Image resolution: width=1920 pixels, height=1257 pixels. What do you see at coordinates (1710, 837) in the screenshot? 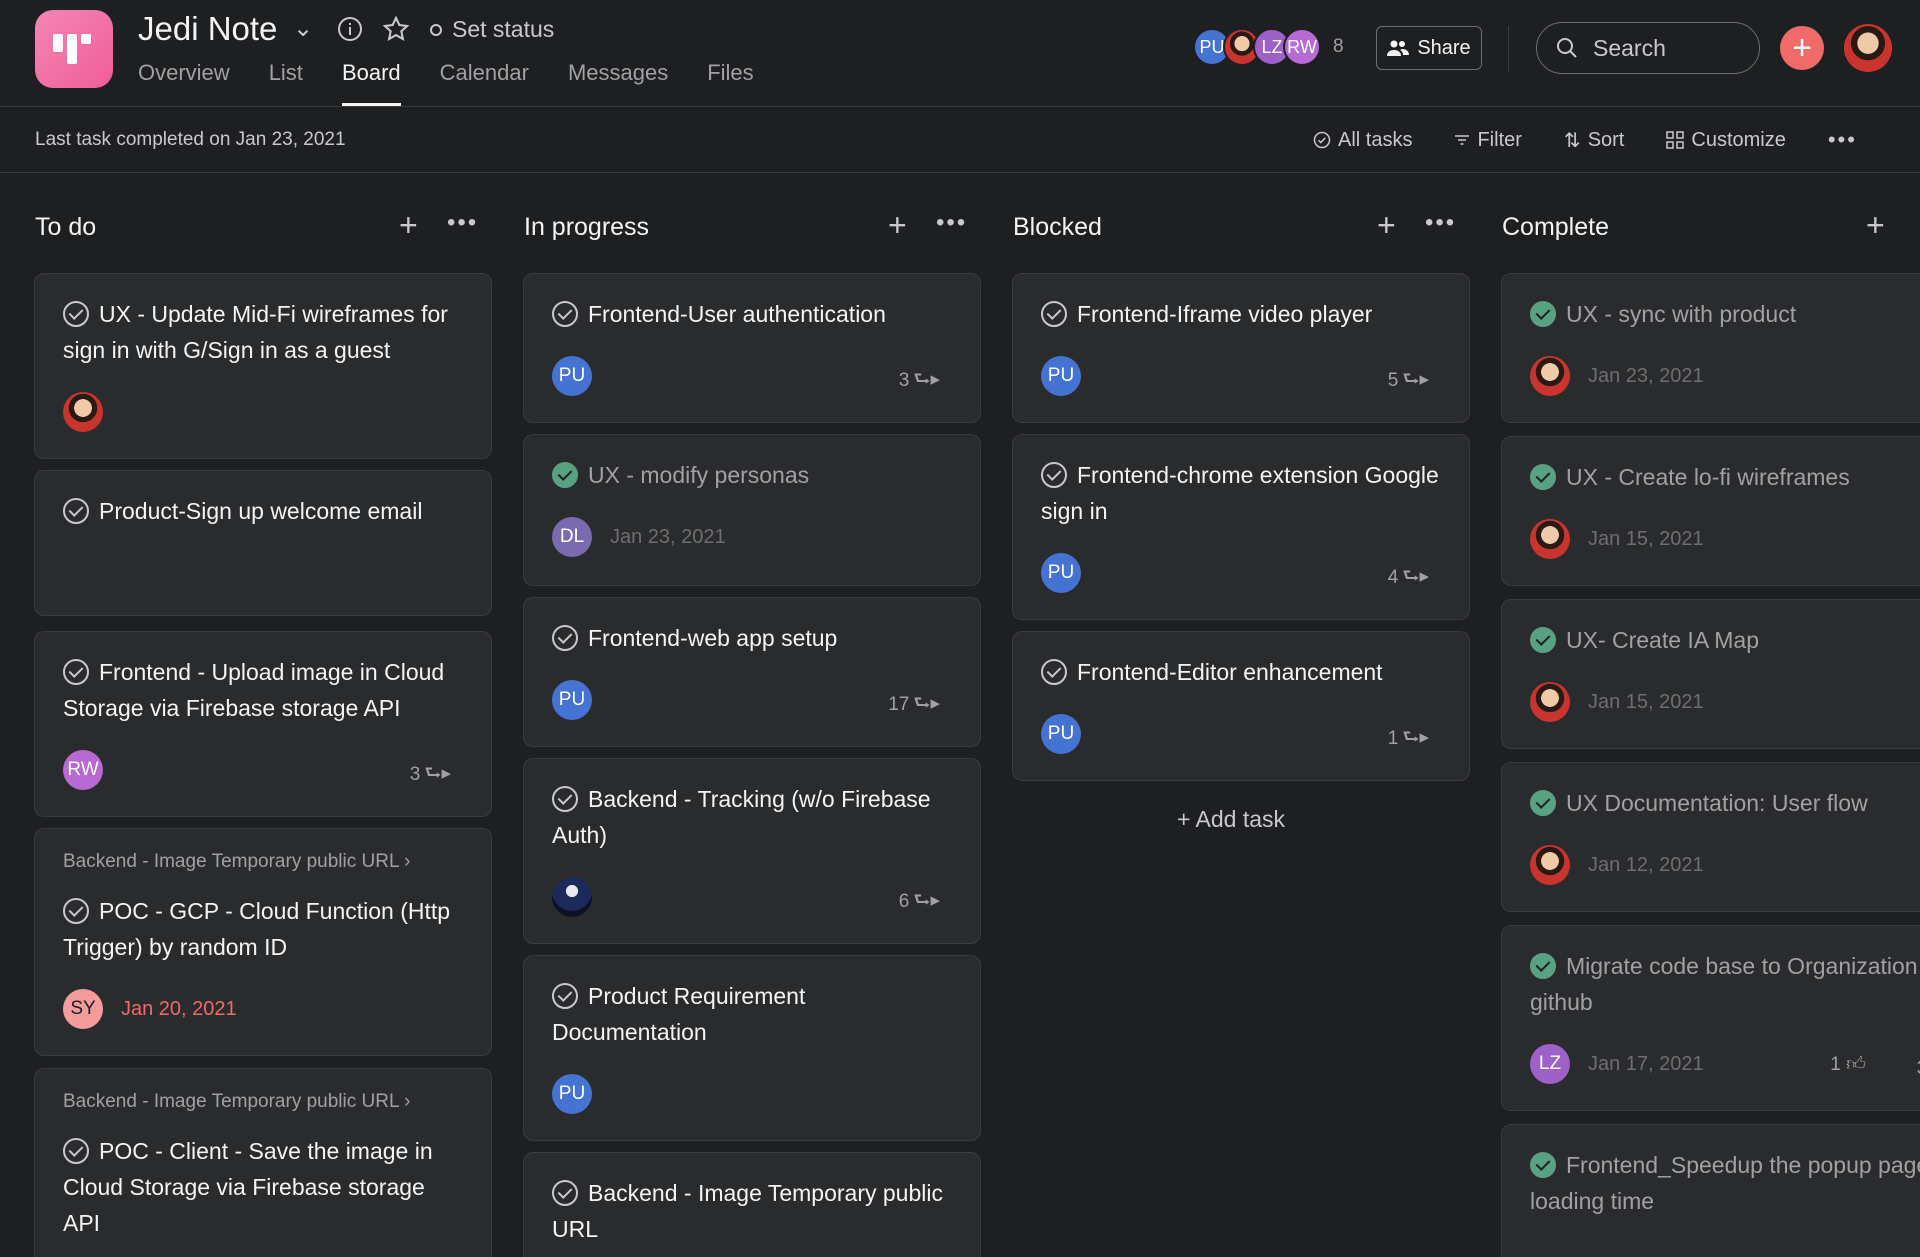
I see `task-card: UX Documentation: User flow Jan 12, 2021` at bounding box center [1710, 837].